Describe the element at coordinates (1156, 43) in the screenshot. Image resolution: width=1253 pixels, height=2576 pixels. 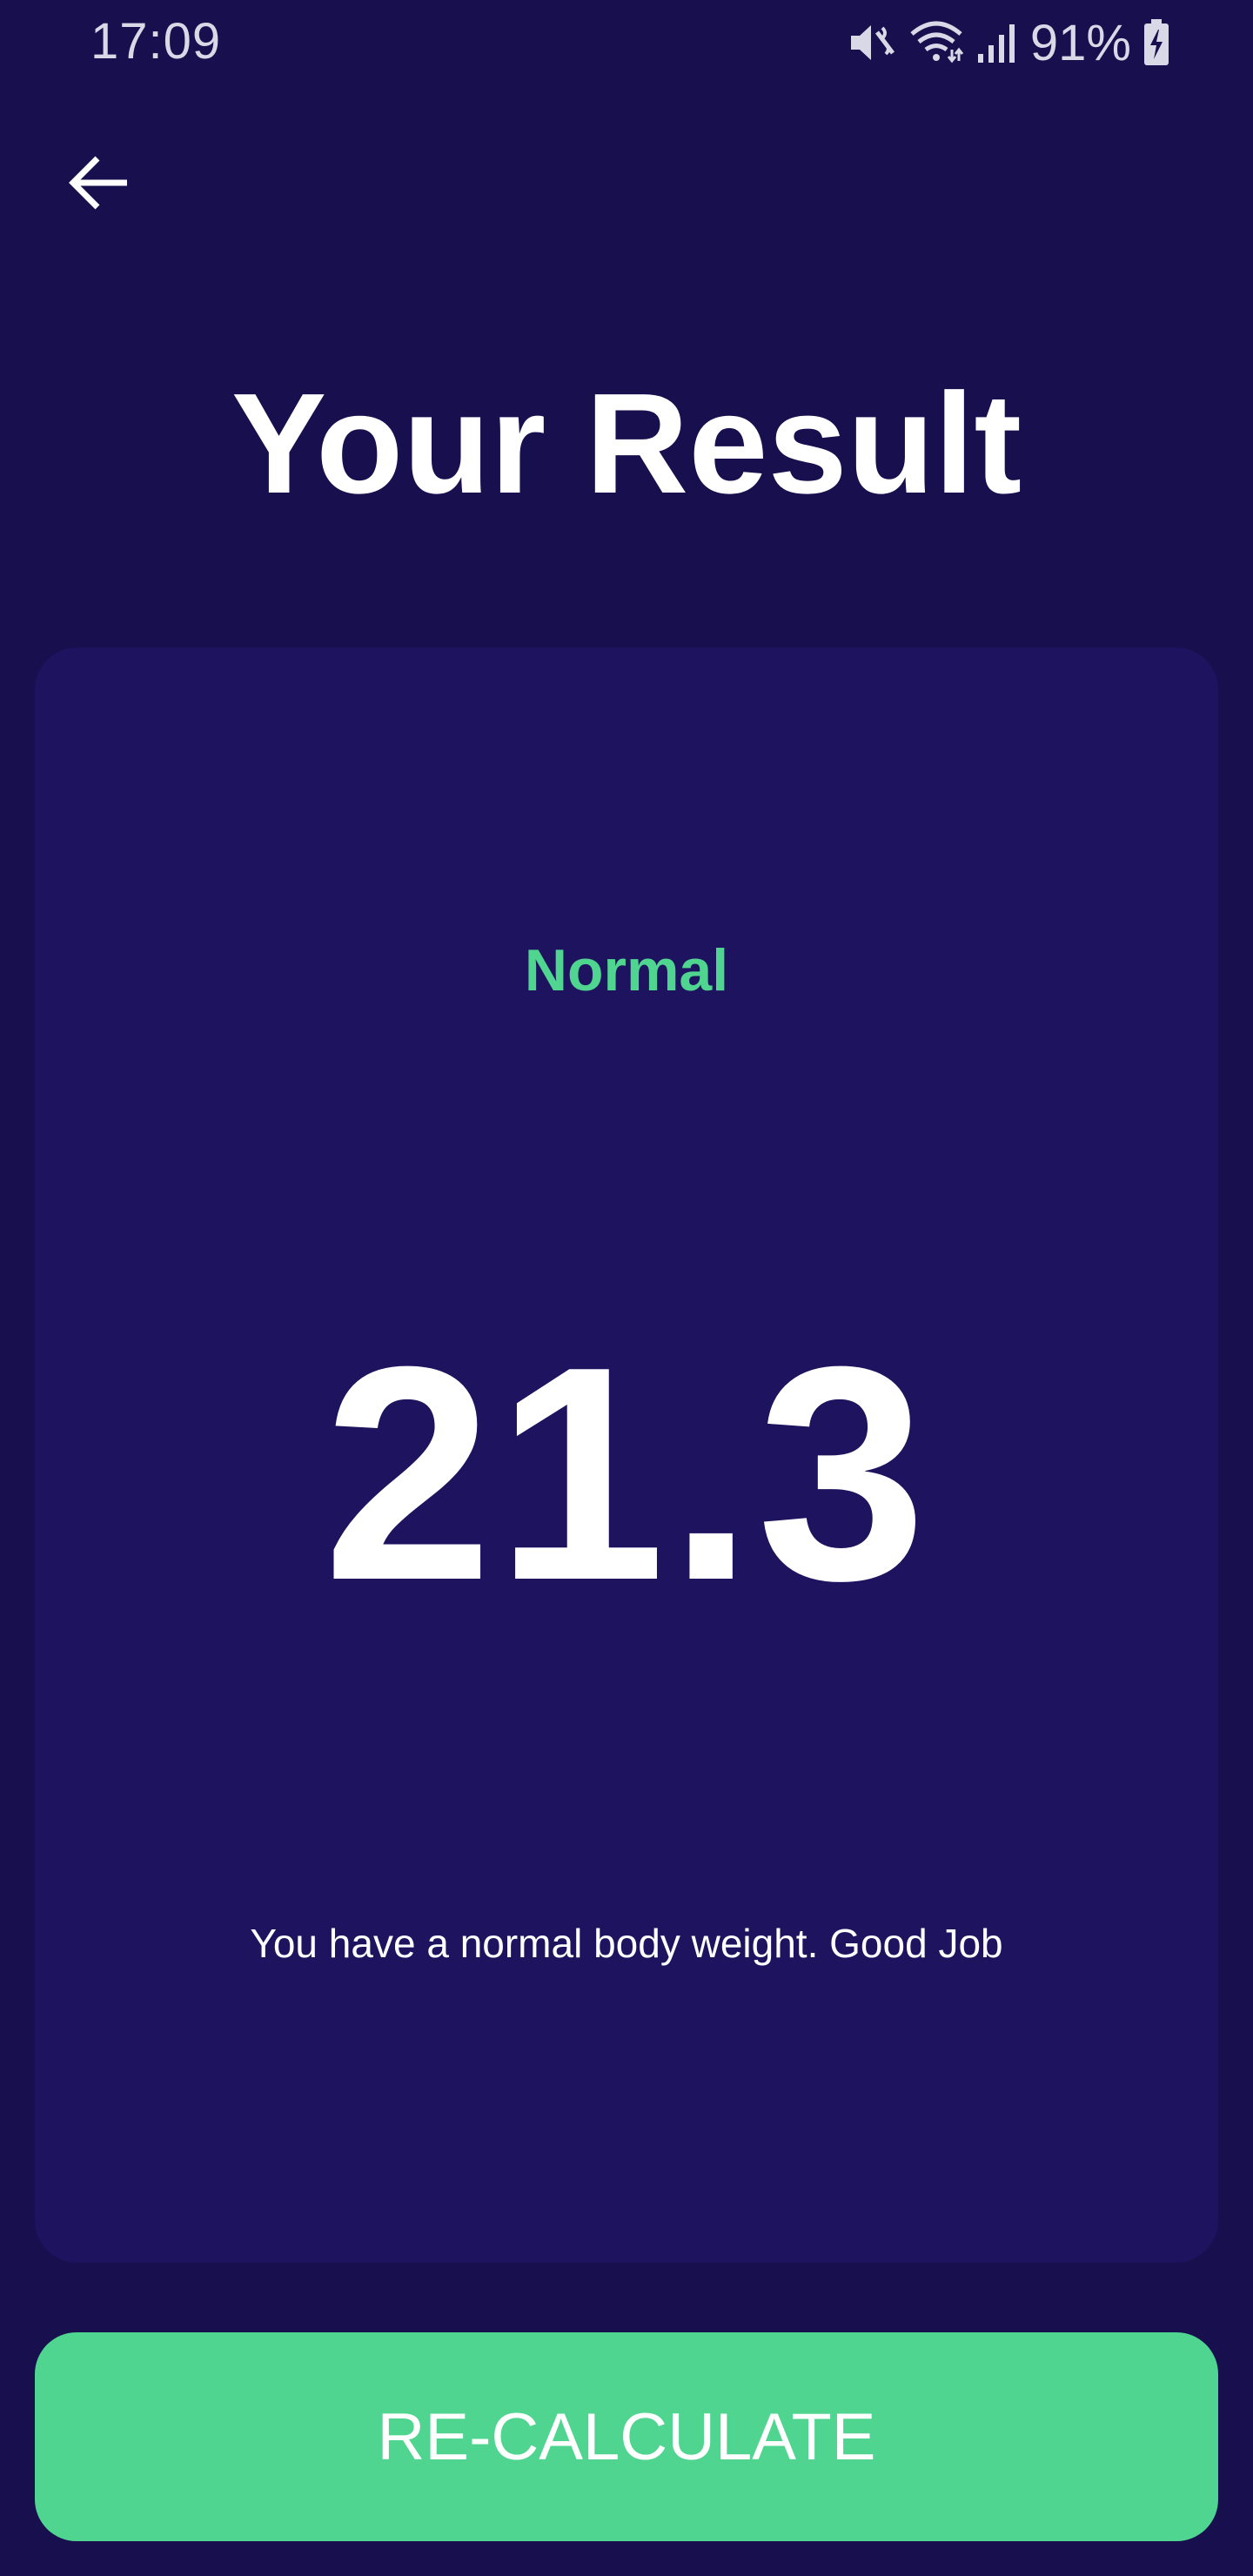
I see `battery-charging-icon` at that location.